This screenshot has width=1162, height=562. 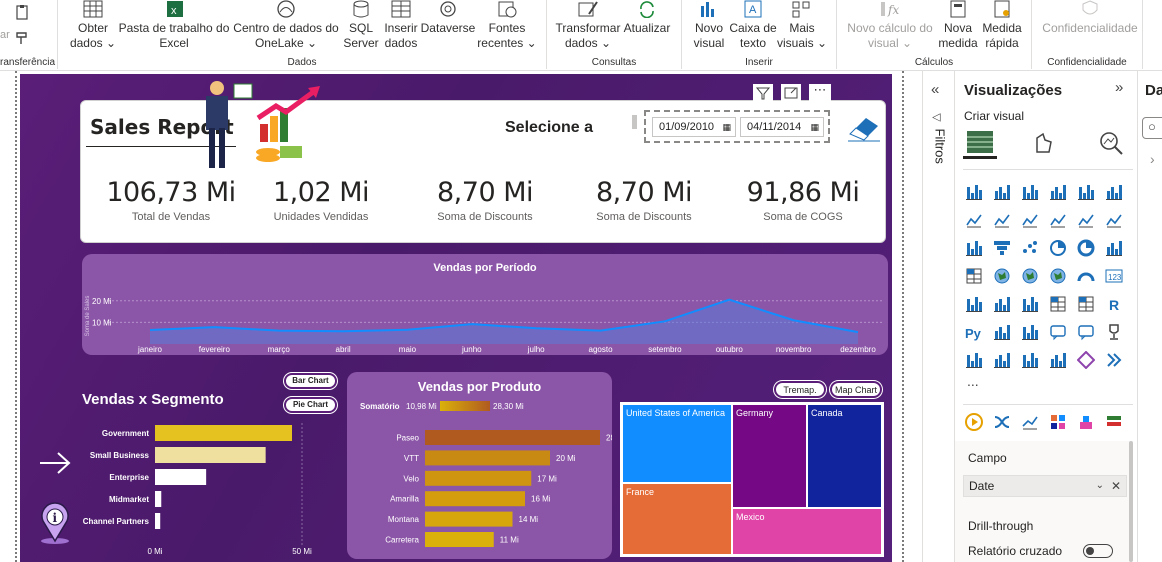 I want to click on trophy-icon, so click(x=1114, y=332).